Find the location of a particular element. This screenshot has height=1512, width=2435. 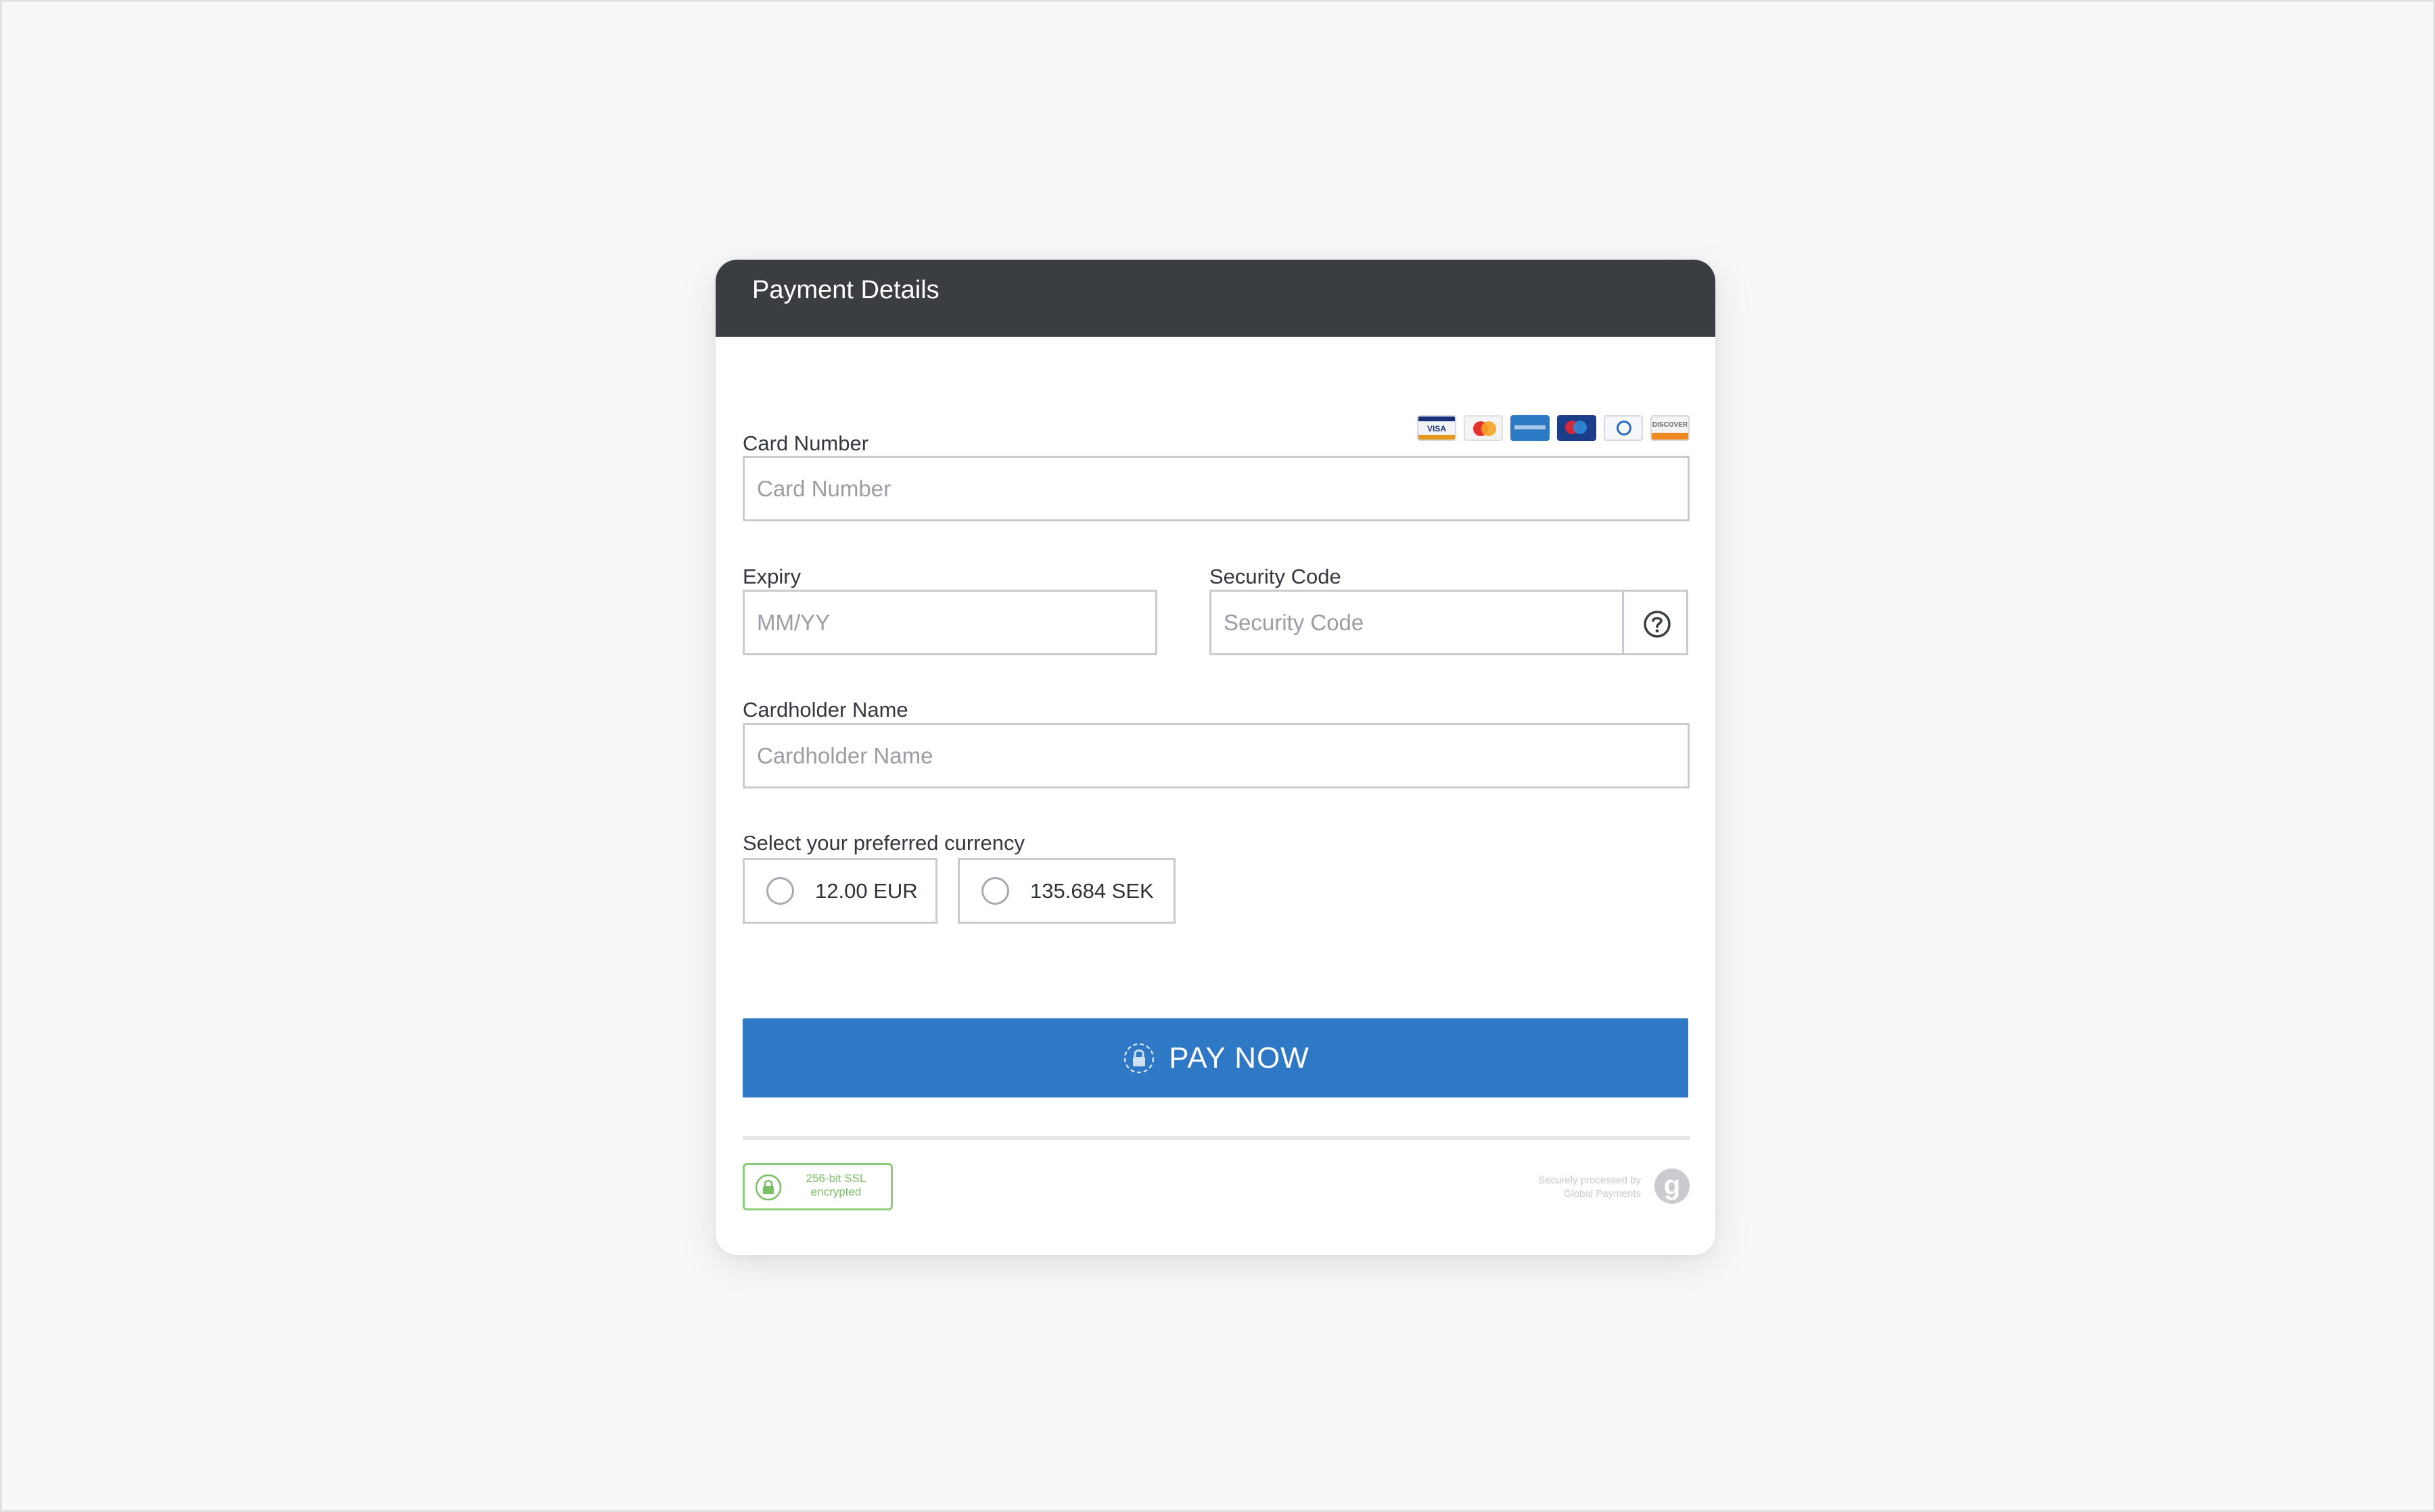

footer-divider is located at coordinates (1216, 1138).